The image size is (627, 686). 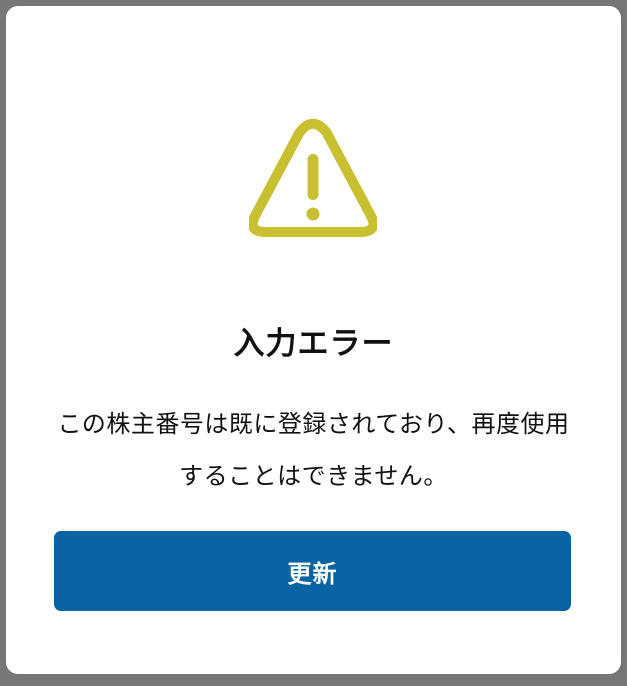 I want to click on update-button: 更新, so click(x=312, y=571).